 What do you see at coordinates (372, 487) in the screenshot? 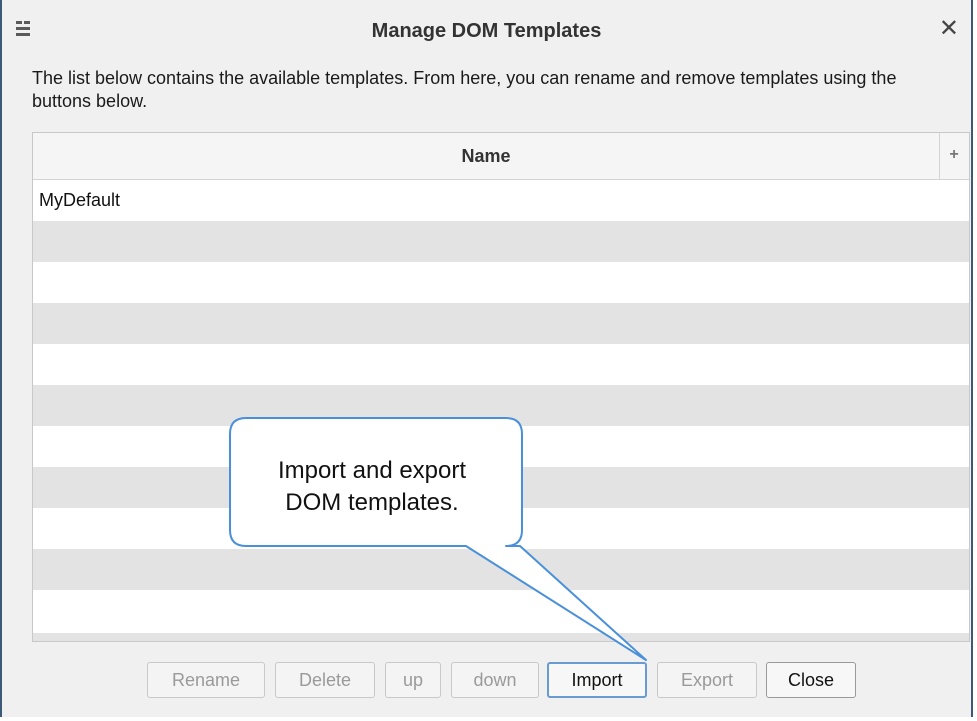
I see `callout-text: Import and export DOM templates.` at bounding box center [372, 487].